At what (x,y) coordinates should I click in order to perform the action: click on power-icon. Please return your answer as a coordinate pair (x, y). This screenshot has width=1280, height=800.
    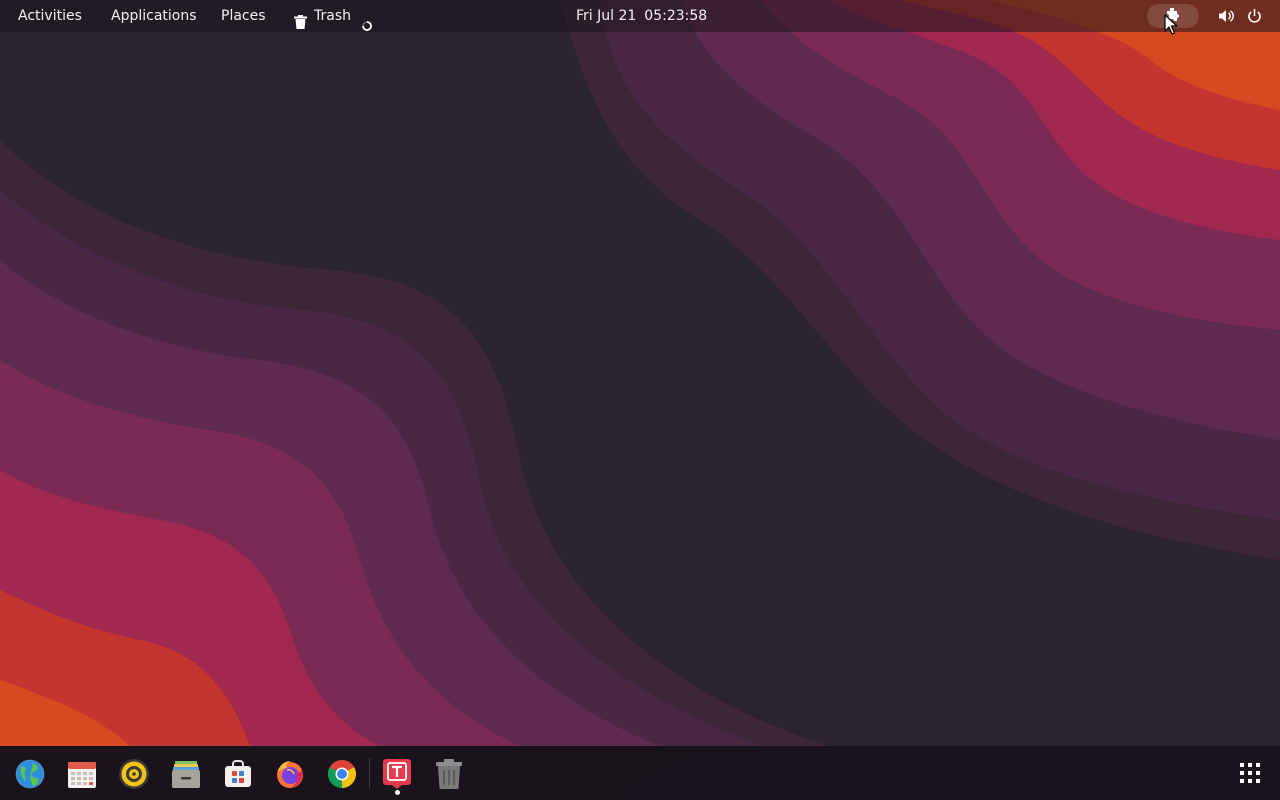
    Looking at the image, I should click on (1254, 18).